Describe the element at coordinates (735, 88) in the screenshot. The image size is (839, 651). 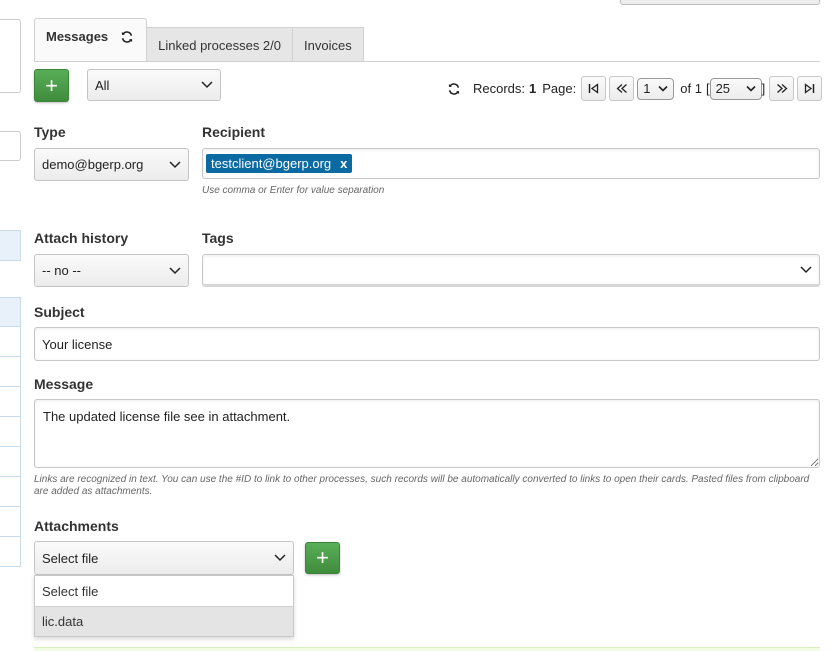
I see `page-size-select: 25` at that location.